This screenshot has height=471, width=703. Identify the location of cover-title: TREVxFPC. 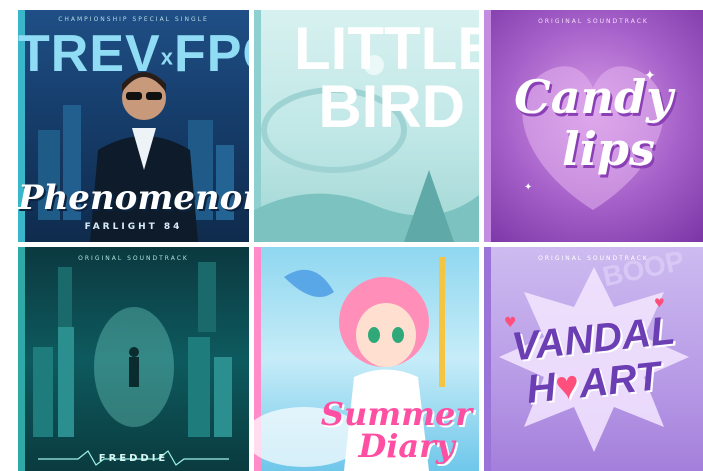
(133, 54).